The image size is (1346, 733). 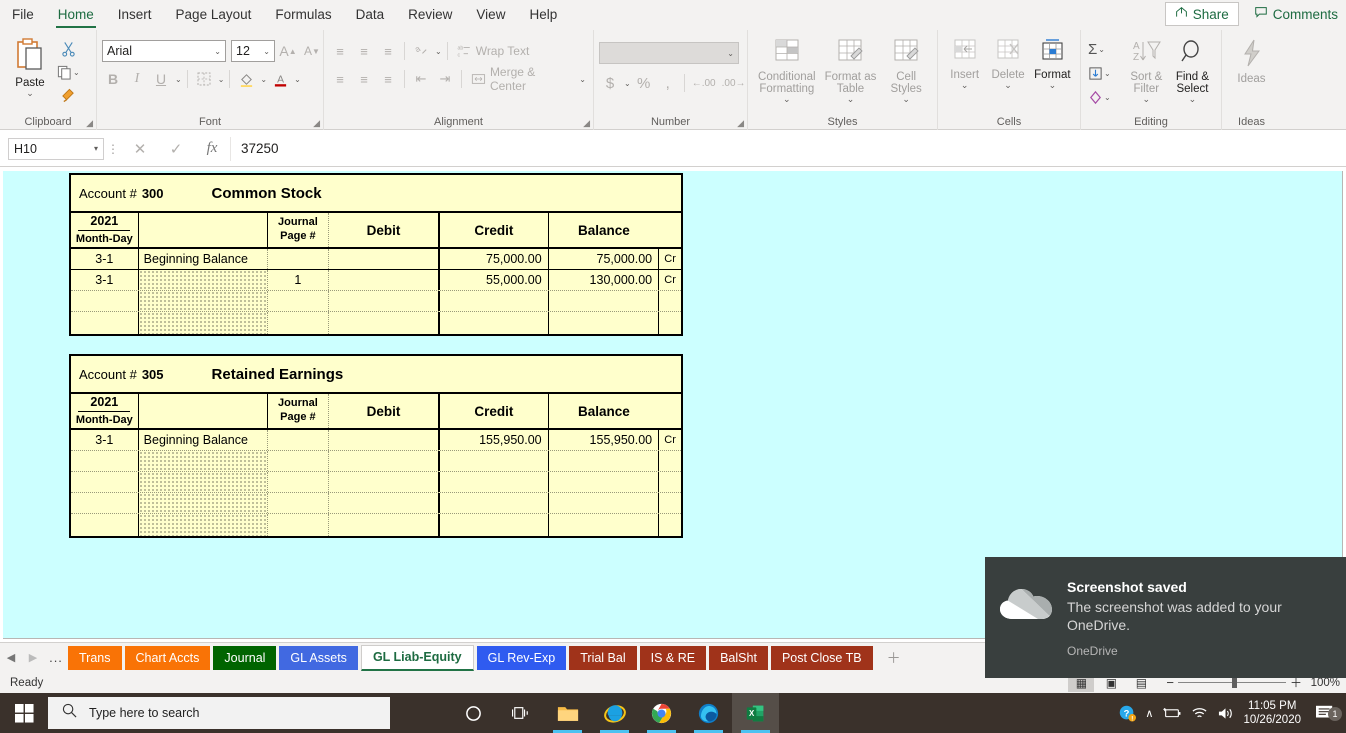 What do you see at coordinates (787, 99) in the screenshot?
I see `conditional-formatting-caret-icon: ⌄` at bounding box center [787, 99].